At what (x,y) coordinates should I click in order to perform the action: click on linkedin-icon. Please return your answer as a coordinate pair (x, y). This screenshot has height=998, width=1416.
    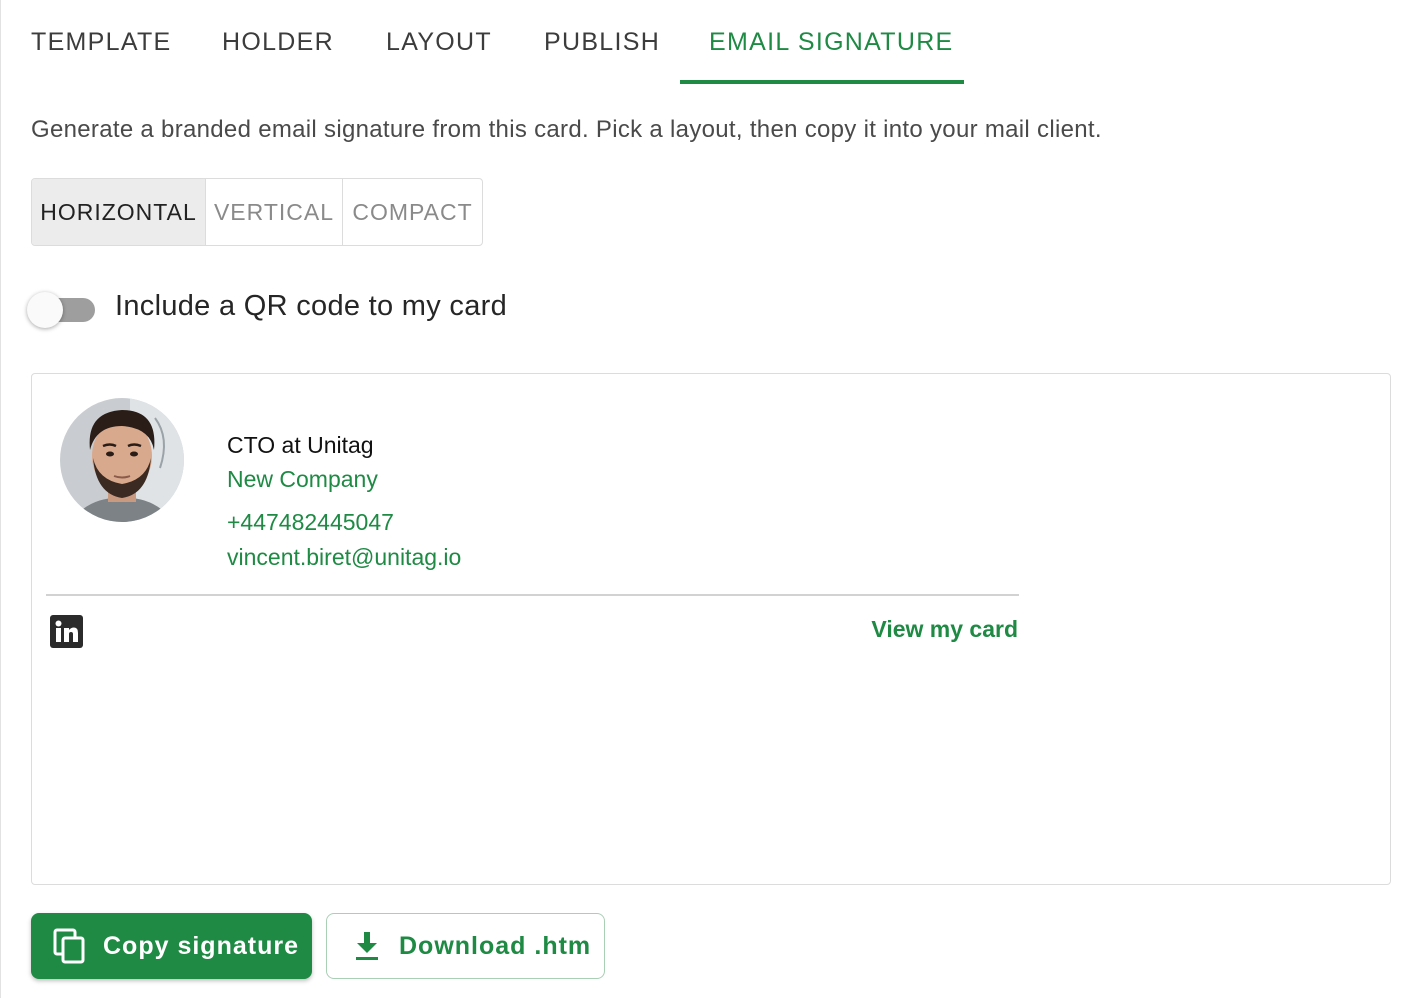
    Looking at the image, I should click on (66, 631).